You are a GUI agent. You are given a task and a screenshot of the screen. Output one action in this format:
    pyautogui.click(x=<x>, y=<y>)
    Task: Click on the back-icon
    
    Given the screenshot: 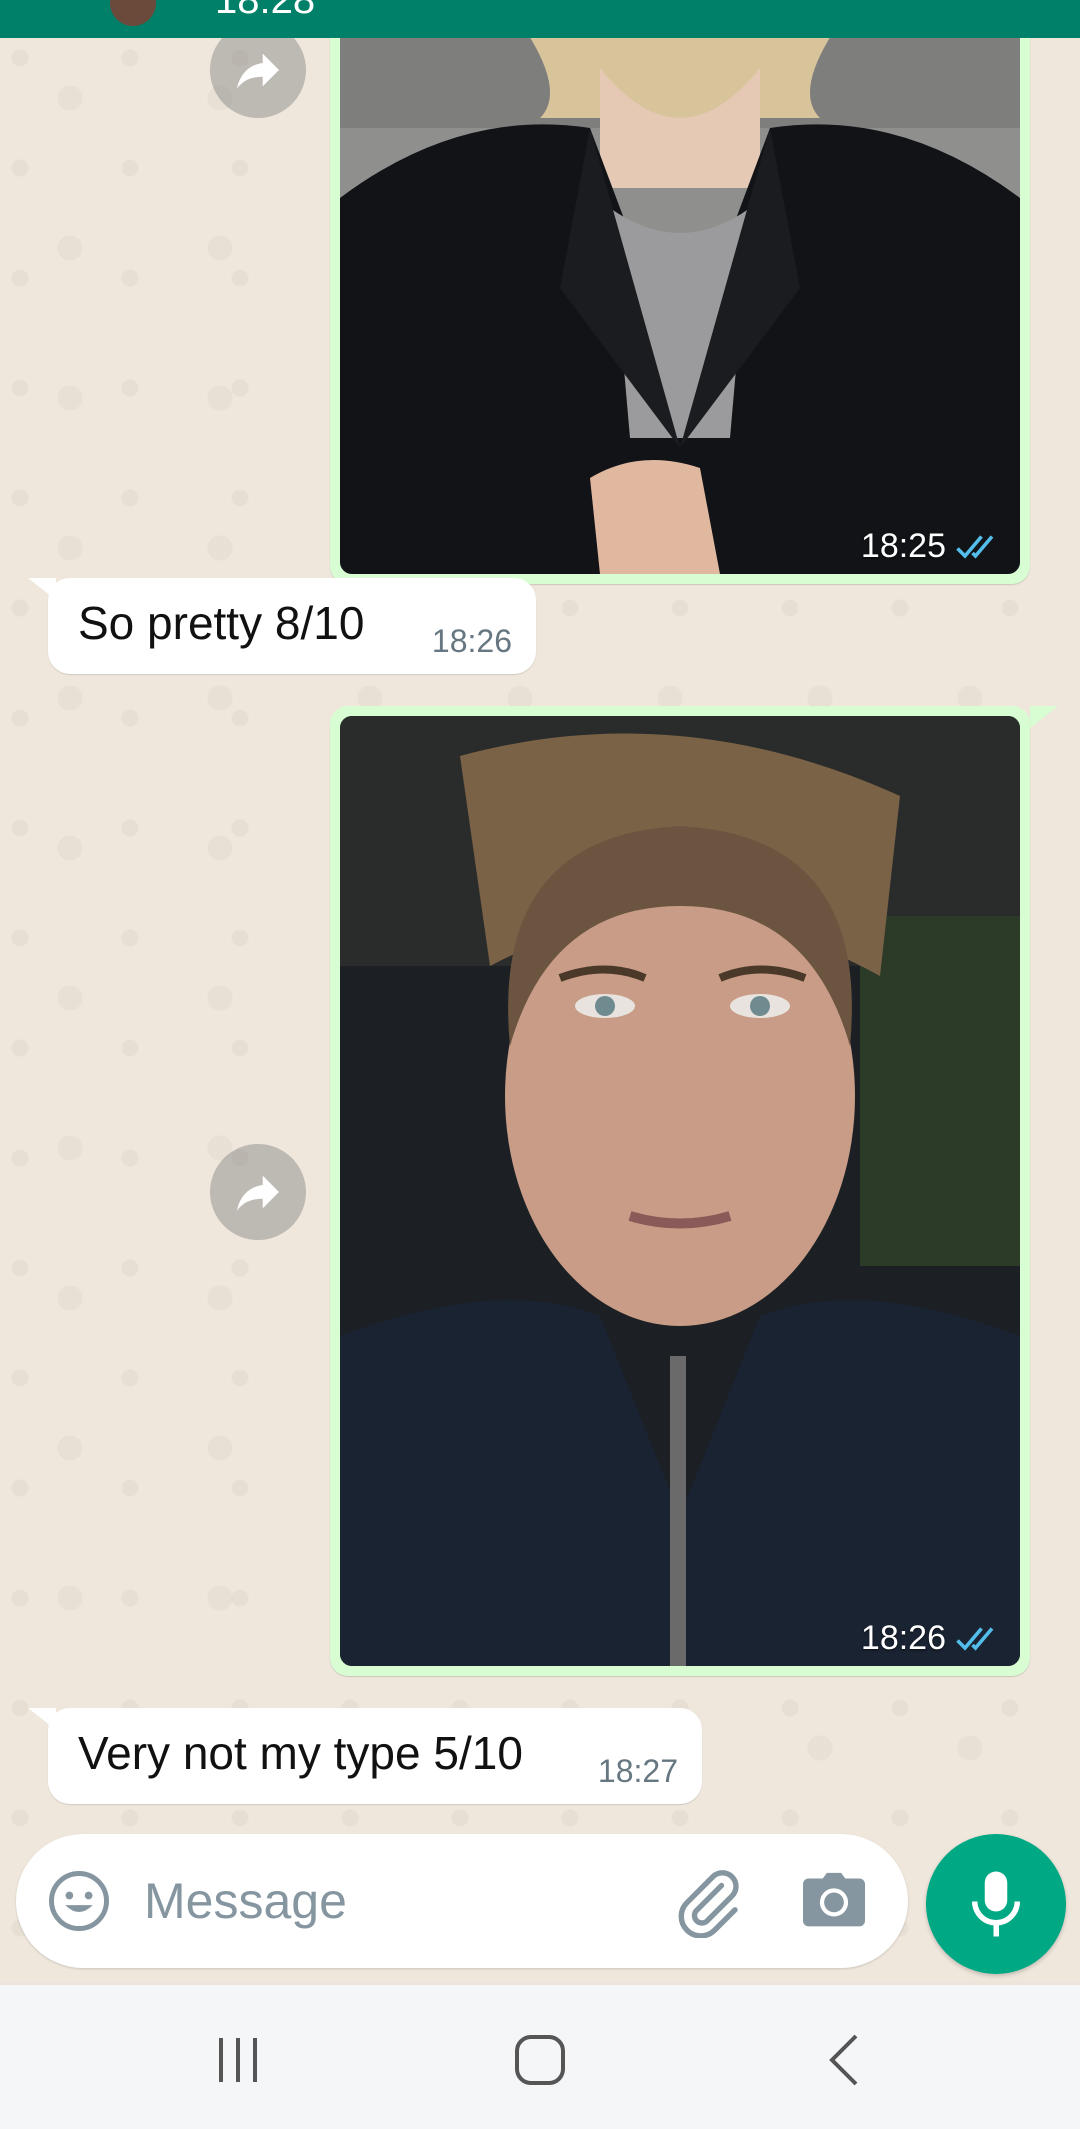 What is the action you would take?
    pyautogui.click(x=843, y=2060)
    